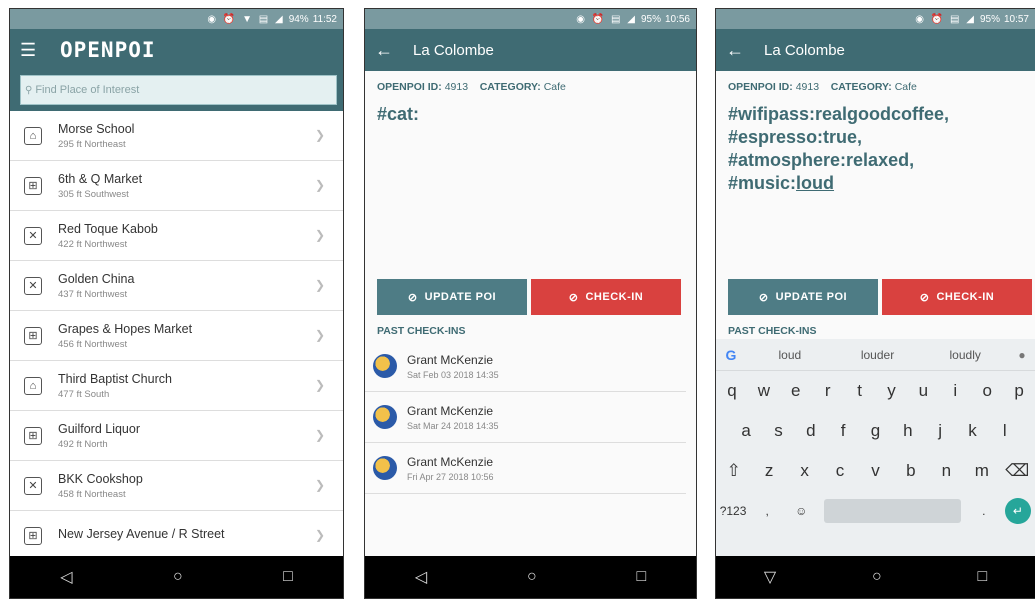 Image resolution: width=1035 pixels, height=599 pixels. Describe the element at coordinates (804, 471) in the screenshot. I see `keyboard-key: x` at that location.